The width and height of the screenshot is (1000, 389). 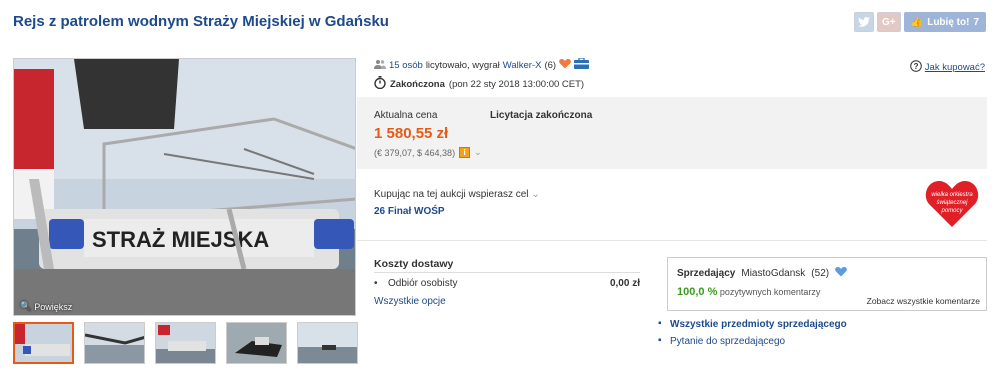 I want to click on bid-text: licytowało, wygrał, so click(x=462, y=65).